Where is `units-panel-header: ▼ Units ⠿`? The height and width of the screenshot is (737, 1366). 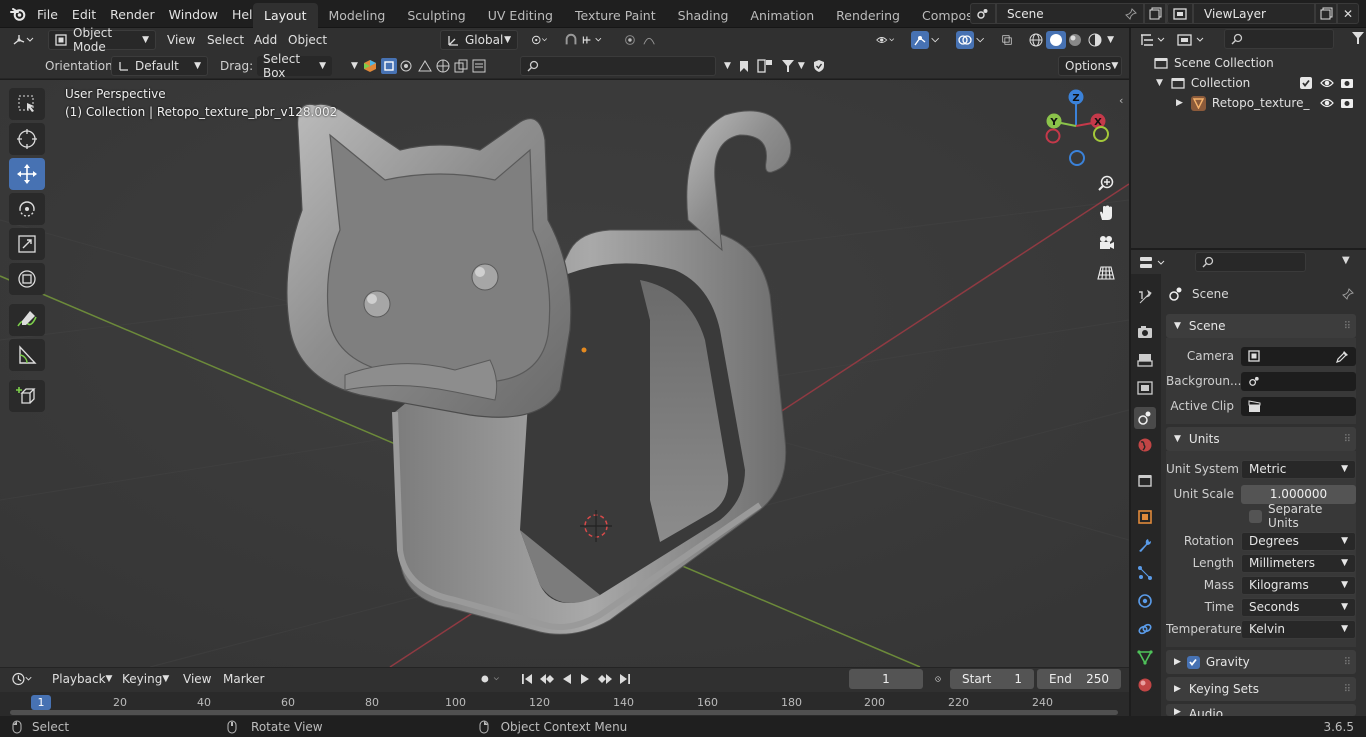
units-panel-header: ▼ Units ⠿ is located at coordinates (1261, 439).